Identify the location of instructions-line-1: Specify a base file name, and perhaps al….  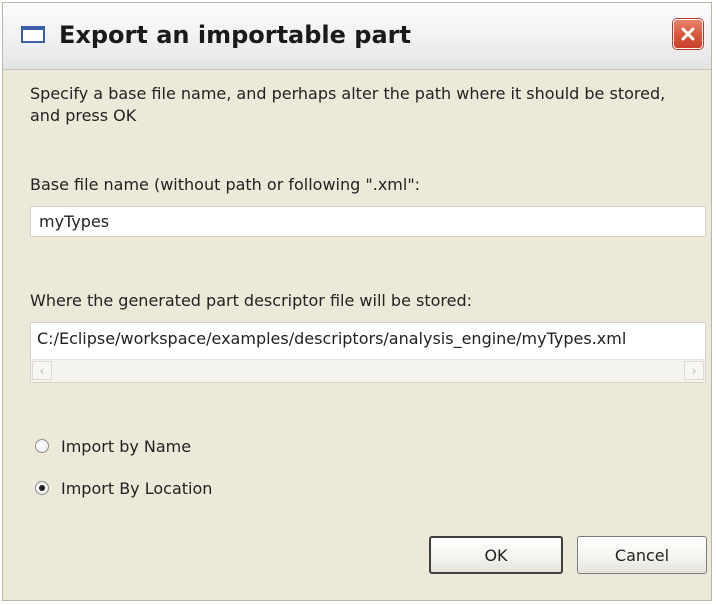
(348, 93).